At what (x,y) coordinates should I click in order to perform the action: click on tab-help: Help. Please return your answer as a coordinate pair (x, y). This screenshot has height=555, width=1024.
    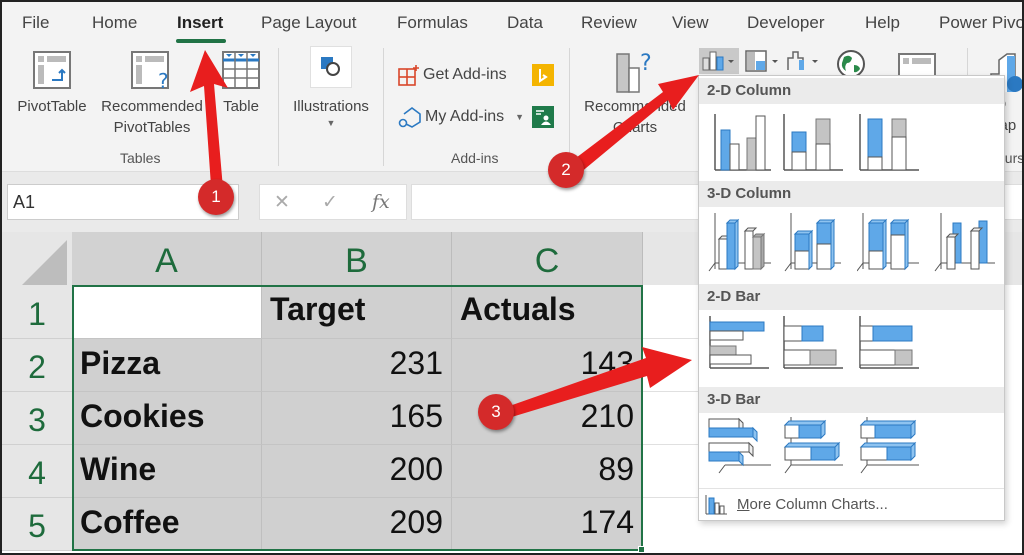
    Looking at the image, I should click on (882, 23).